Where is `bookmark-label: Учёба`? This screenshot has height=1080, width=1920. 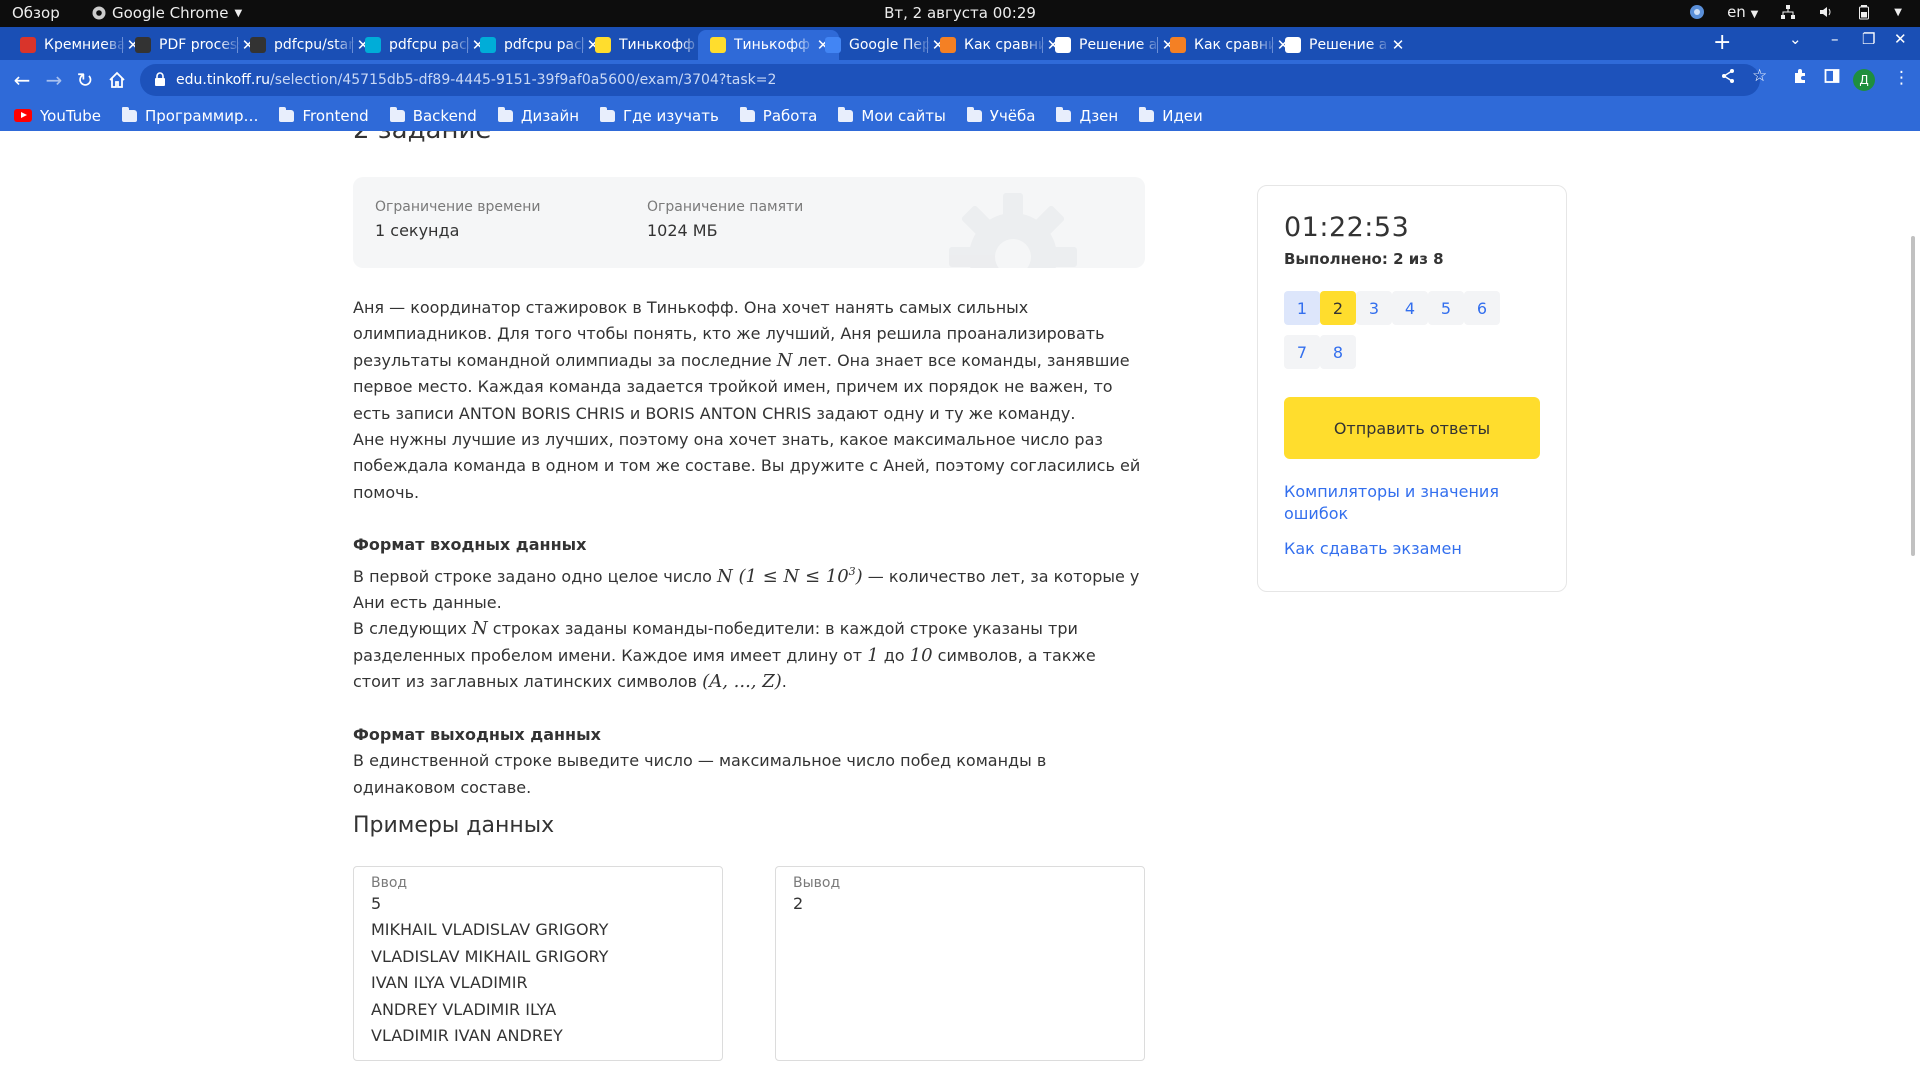
bookmark-label: Учёба is located at coordinates (1012, 115).